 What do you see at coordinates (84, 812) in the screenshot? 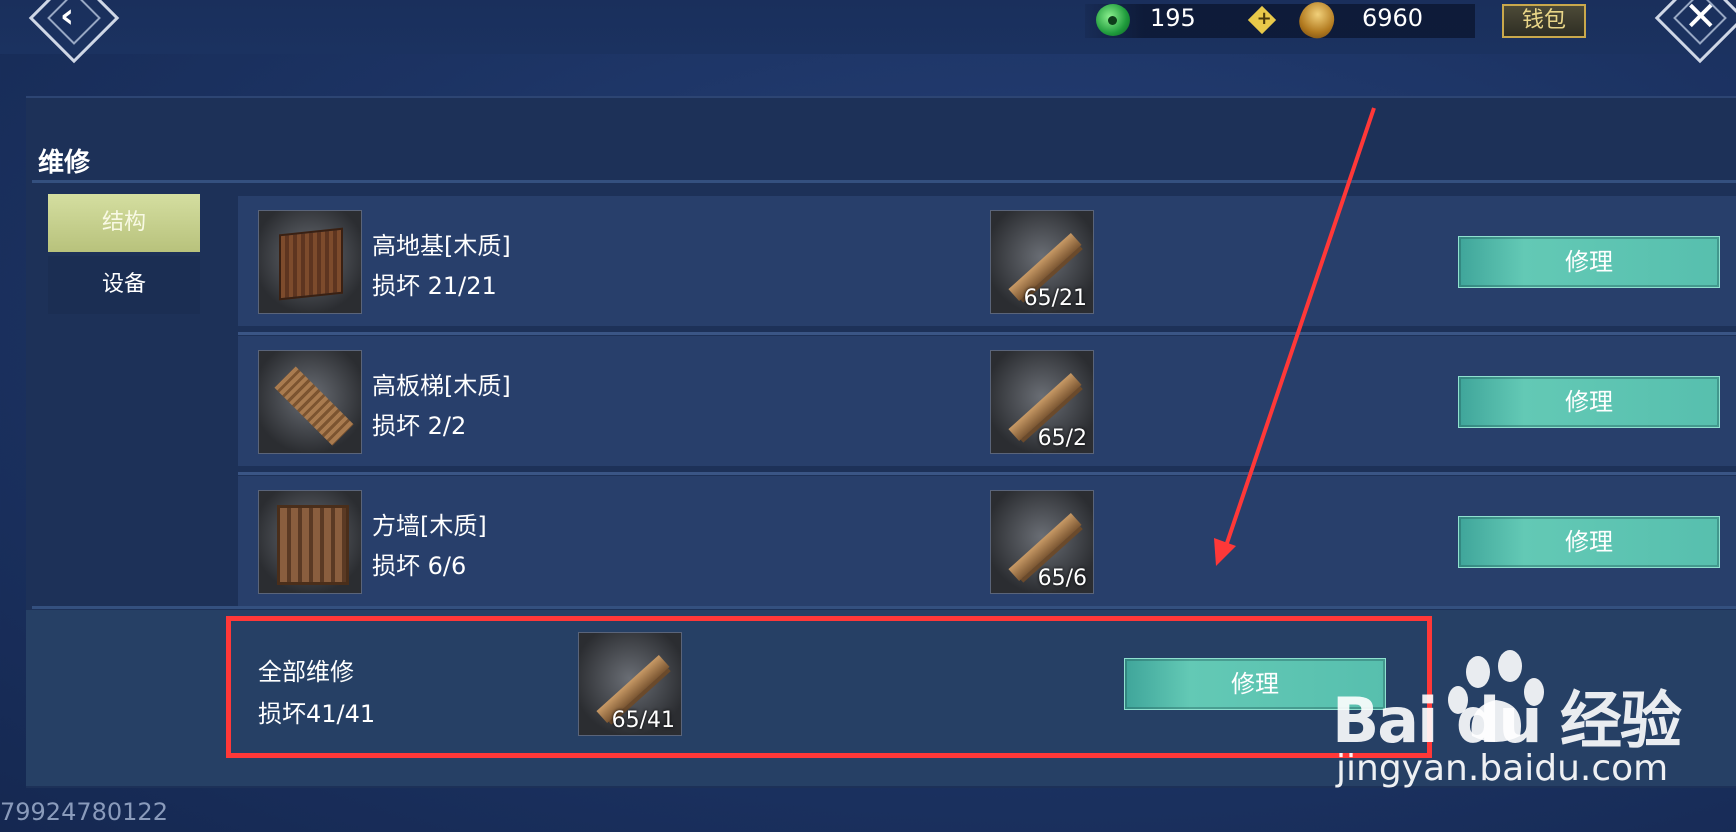
I see `player-id: 79924780122` at bounding box center [84, 812].